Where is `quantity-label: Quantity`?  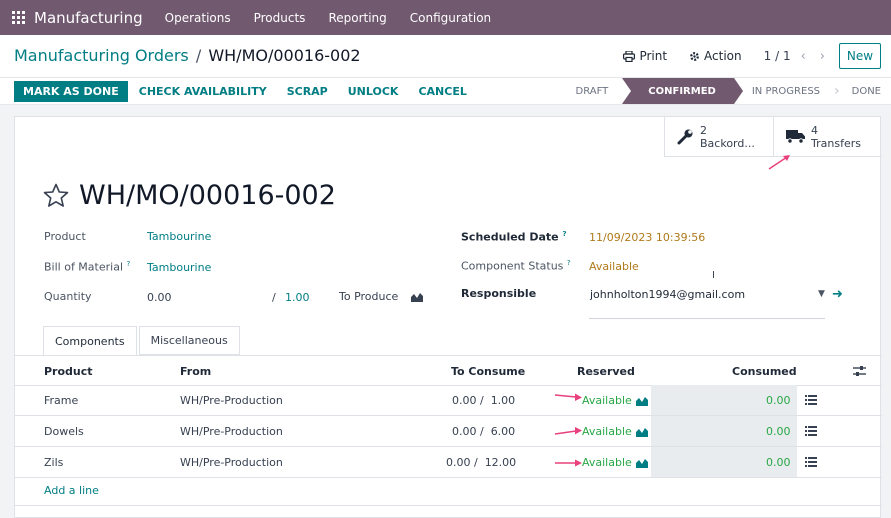
quantity-label: Quantity is located at coordinates (68, 296).